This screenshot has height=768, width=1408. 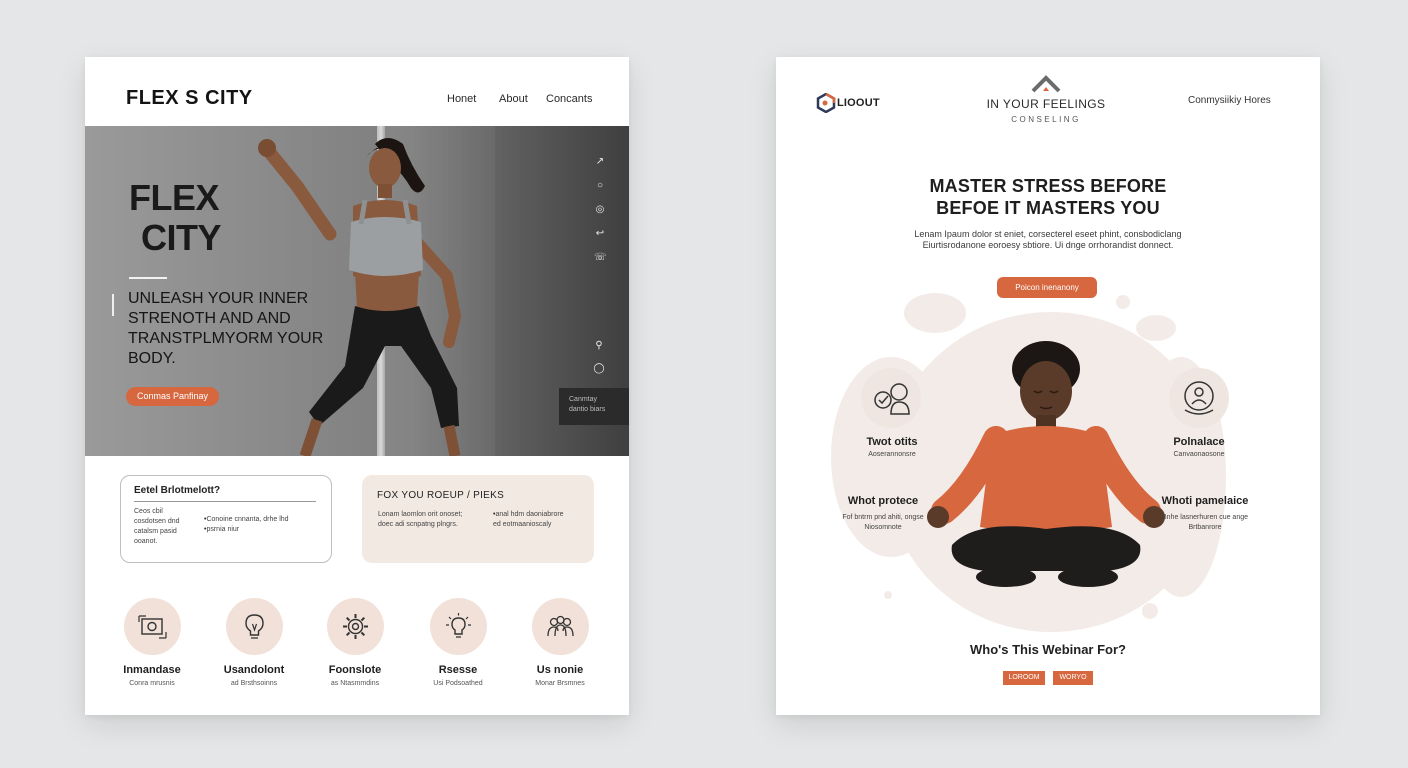 I want to click on brand-title: IN YOUR FEELINGS, so click(x=1046, y=104).